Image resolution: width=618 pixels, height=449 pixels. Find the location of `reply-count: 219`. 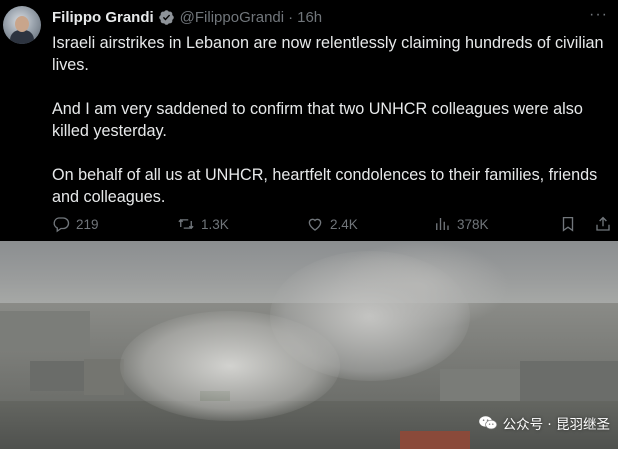

reply-count: 219 is located at coordinates (87, 224).